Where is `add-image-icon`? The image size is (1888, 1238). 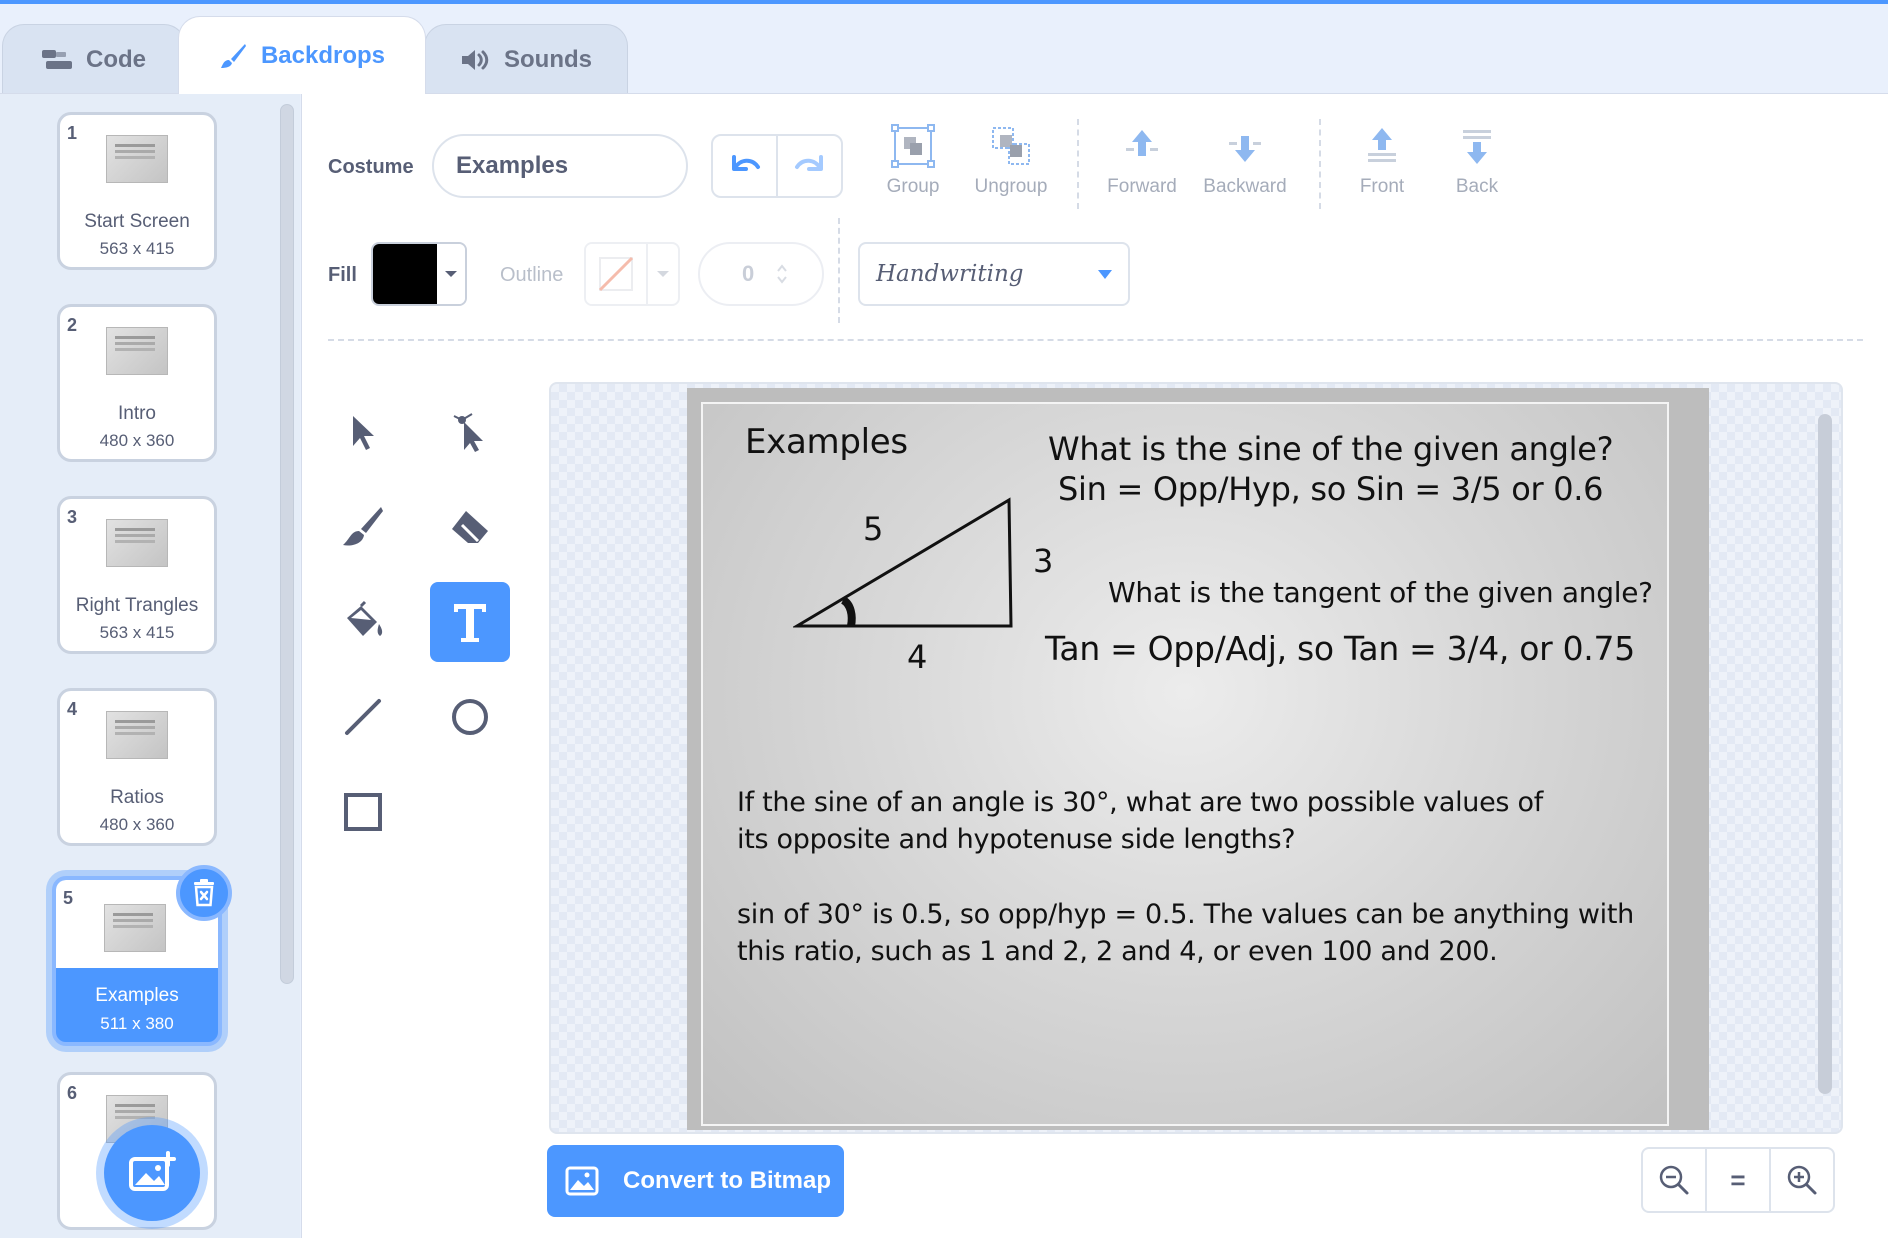
add-image-icon is located at coordinates (152, 1171).